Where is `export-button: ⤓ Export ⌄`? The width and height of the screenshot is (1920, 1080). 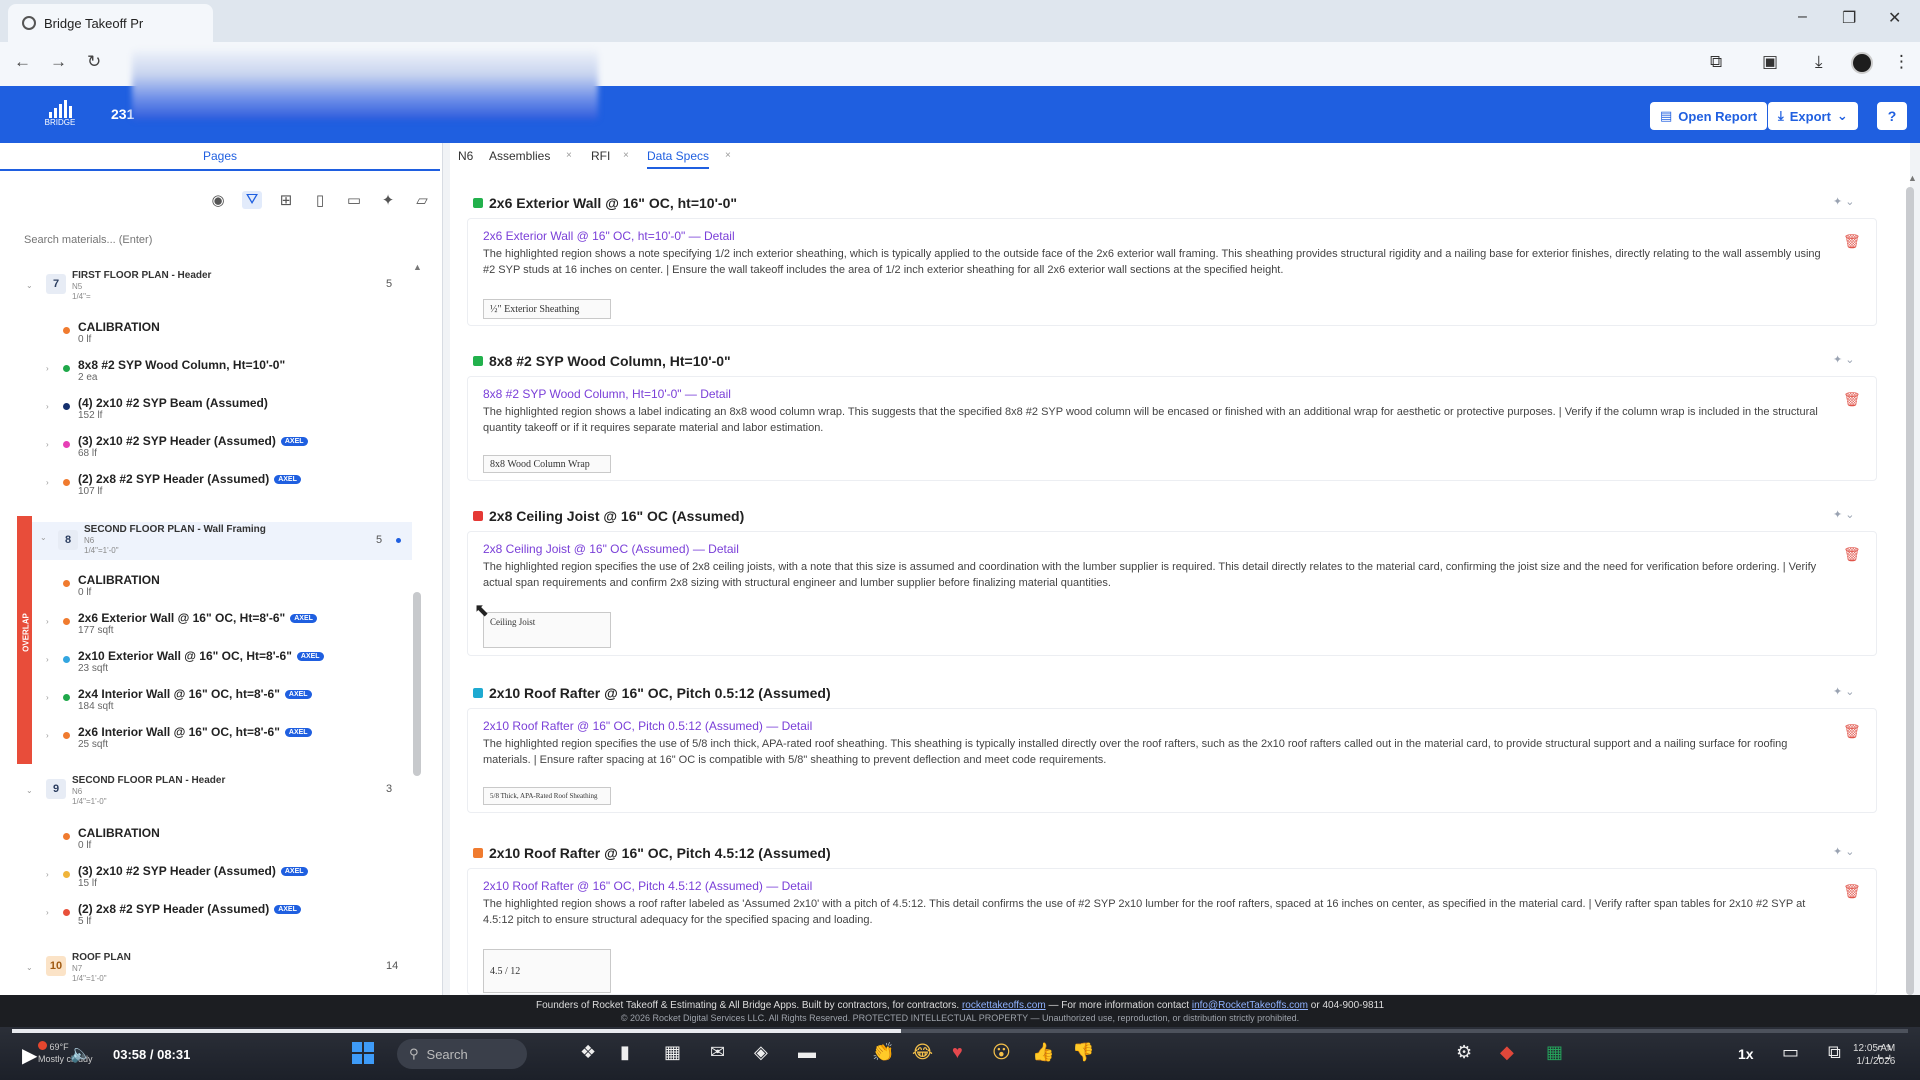 export-button: ⤓ Export ⌄ is located at coordinates (1813, 116).